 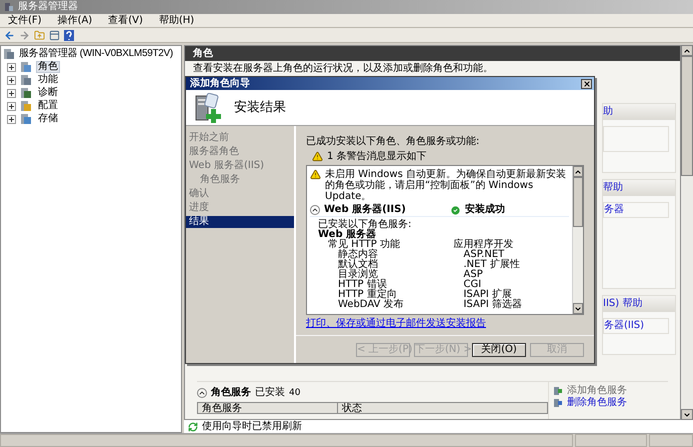 I want to click on section-status: 已安装, so click(x=270, y=393).